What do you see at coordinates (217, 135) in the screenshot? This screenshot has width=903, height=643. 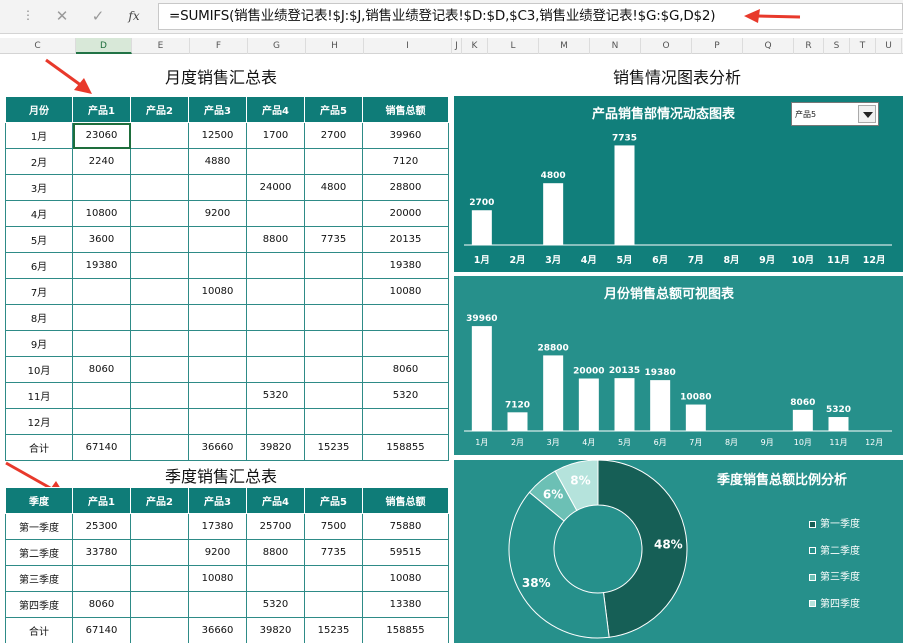 I see `table-cell: 12500` at bounding box center [217, 135].